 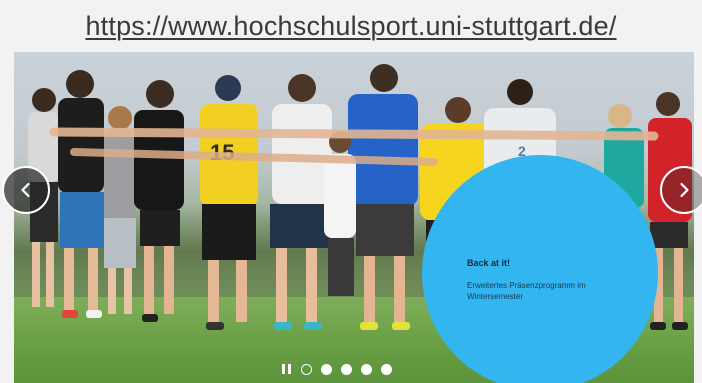 What do you see at coordinates (120, 210) in the screenshot?
I see `person-grey-shirt` at bounding box center [120, 210].